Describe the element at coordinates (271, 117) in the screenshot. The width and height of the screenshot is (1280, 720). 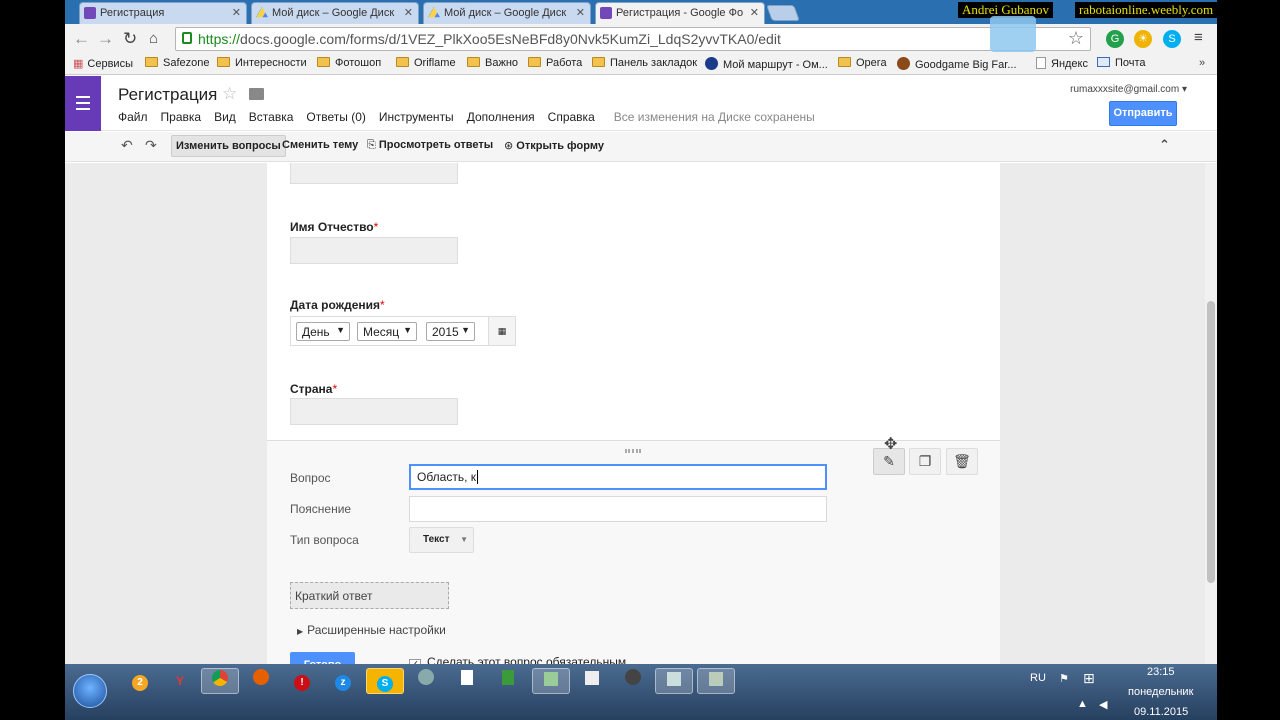
I see `menu-insert: Вставка` at that location.